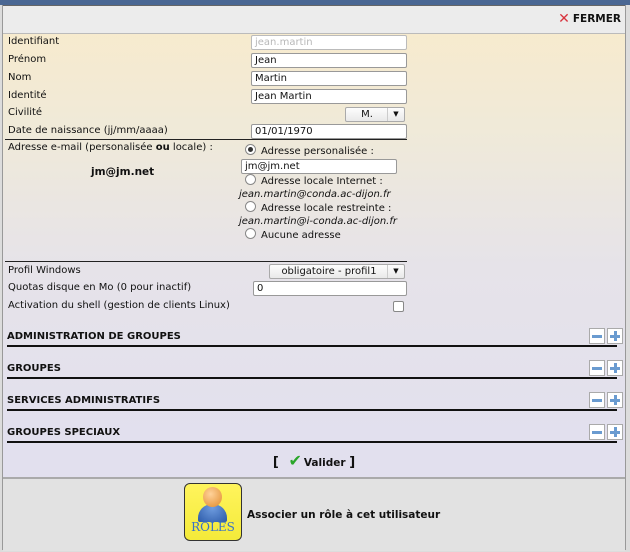 Image resolution: width=630 pixels, height=552 pixels. Describe the element at coordinates (162, 147) in the screenshot. I see `email-label-bold: ou` at that location.